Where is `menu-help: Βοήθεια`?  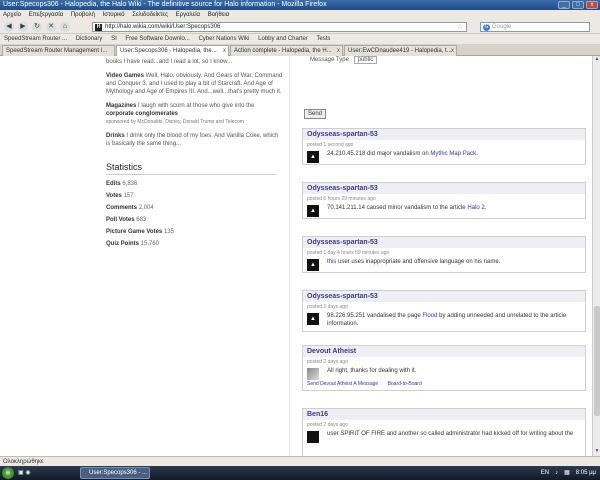 menu-help: Βοήθεια is located at coordinates (219, 15).